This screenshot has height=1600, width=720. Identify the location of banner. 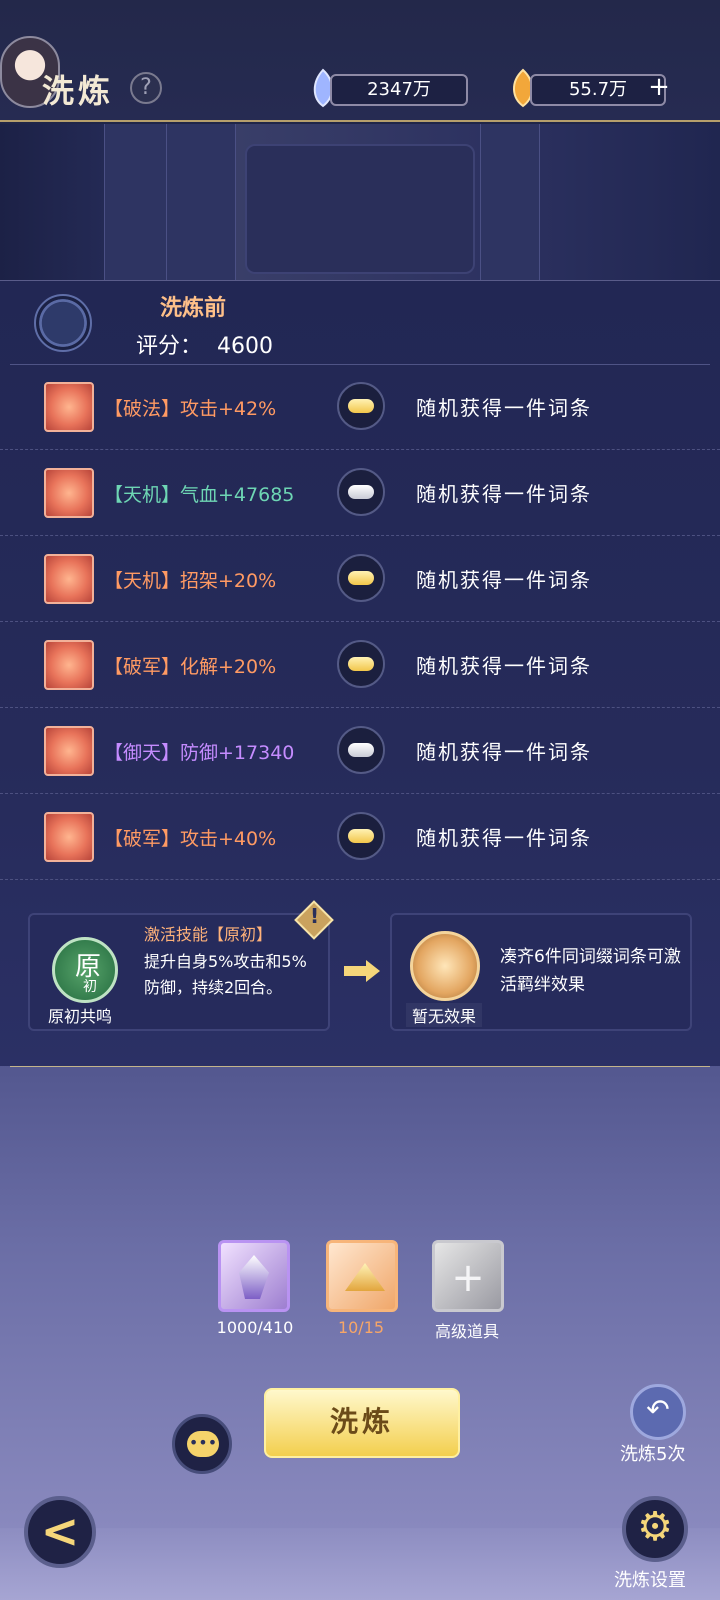
(360, 202).